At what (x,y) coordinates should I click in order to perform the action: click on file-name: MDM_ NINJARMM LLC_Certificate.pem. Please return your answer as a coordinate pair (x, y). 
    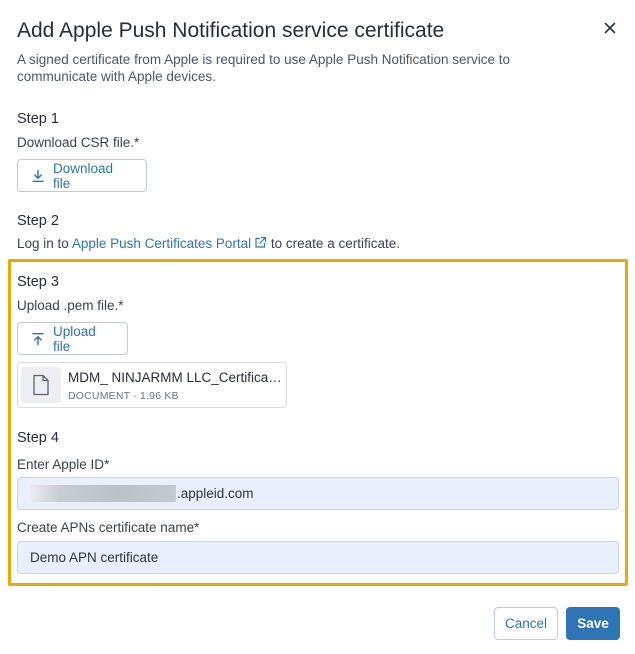
    Looking at the image, I should click on (175, 377).